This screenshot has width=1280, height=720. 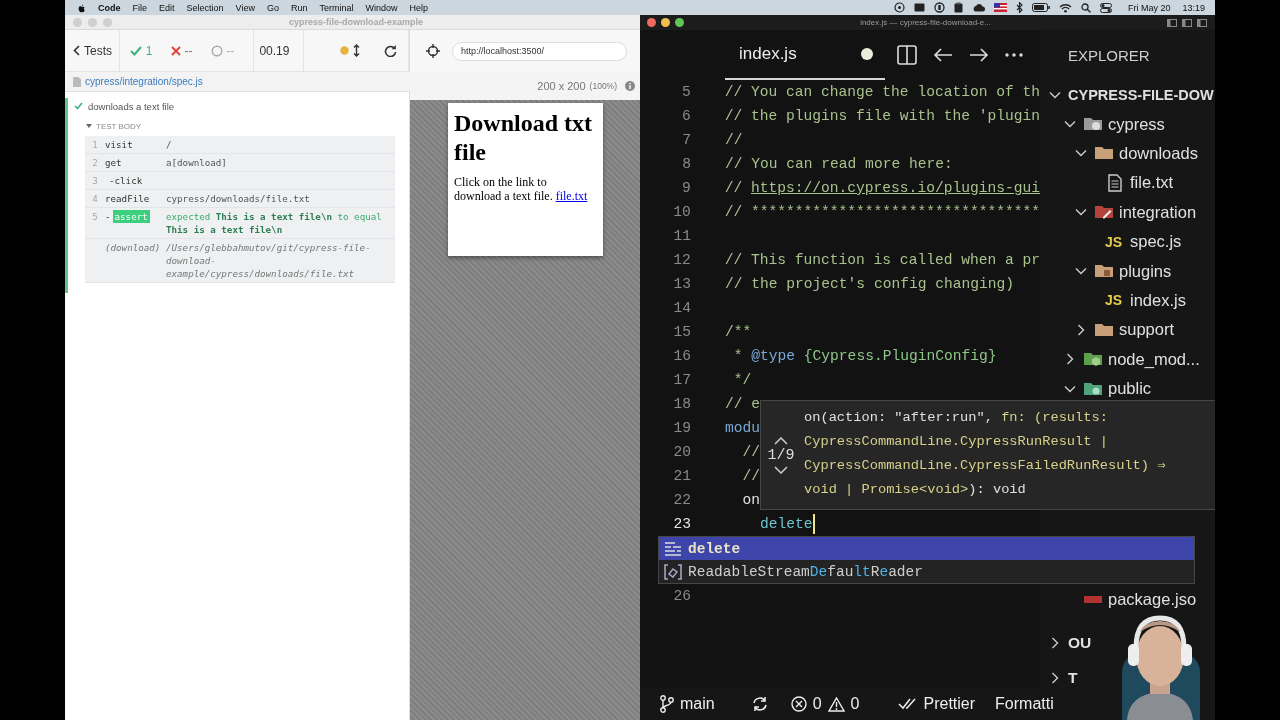 I want to click on crosshair-icon, so click(x=433, y=51).